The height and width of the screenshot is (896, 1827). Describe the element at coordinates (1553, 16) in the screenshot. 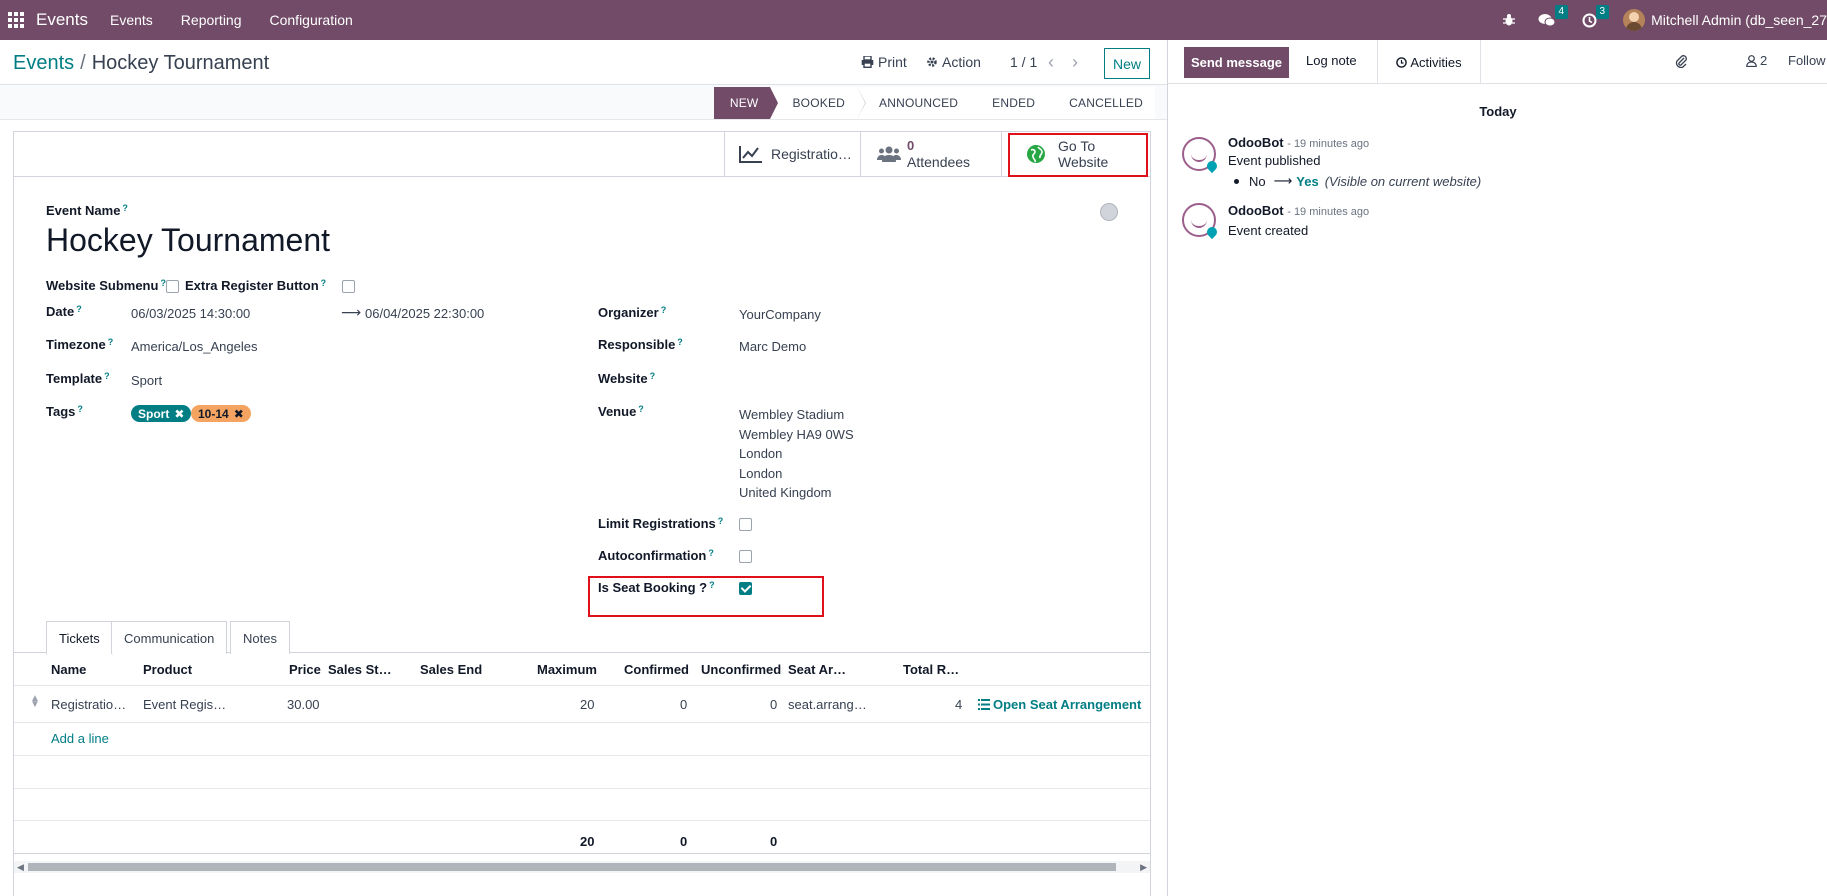

I see `messages-icon: 4` at that location.